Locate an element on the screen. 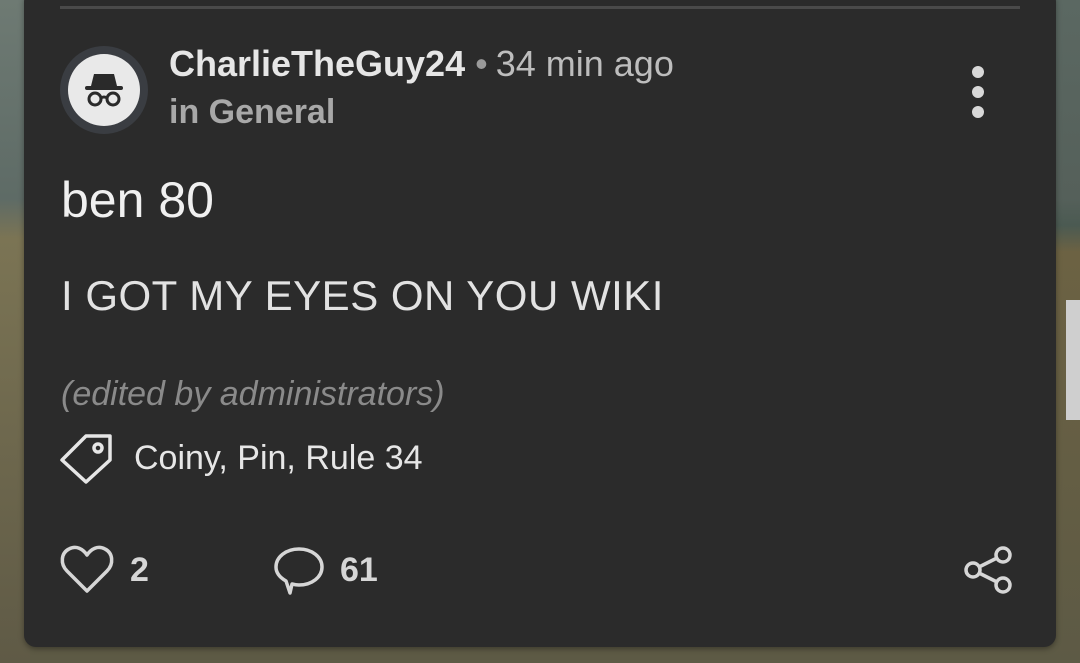  like-count: 2 is located at coordinates (139, 569).